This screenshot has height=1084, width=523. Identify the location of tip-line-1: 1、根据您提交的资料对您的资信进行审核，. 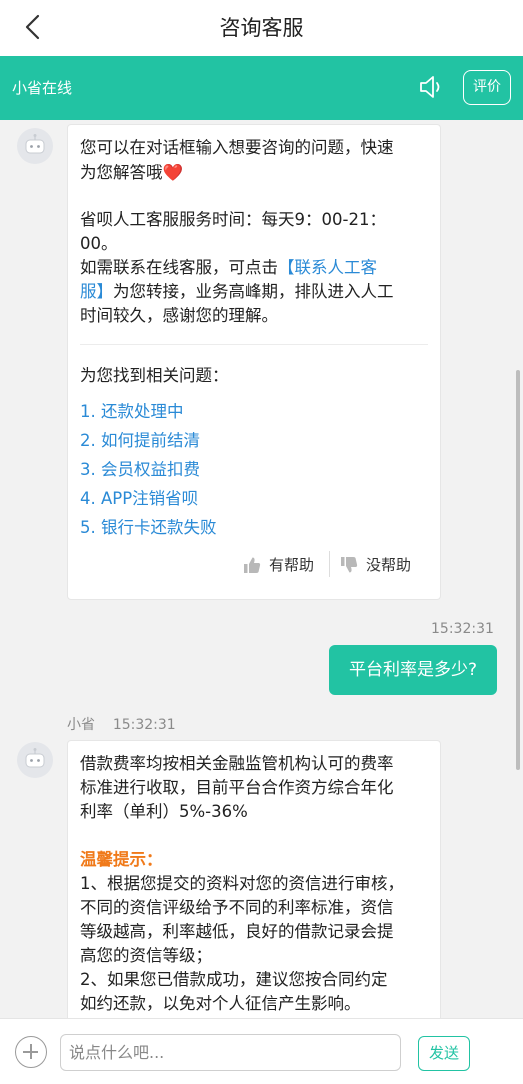
(242, 883).